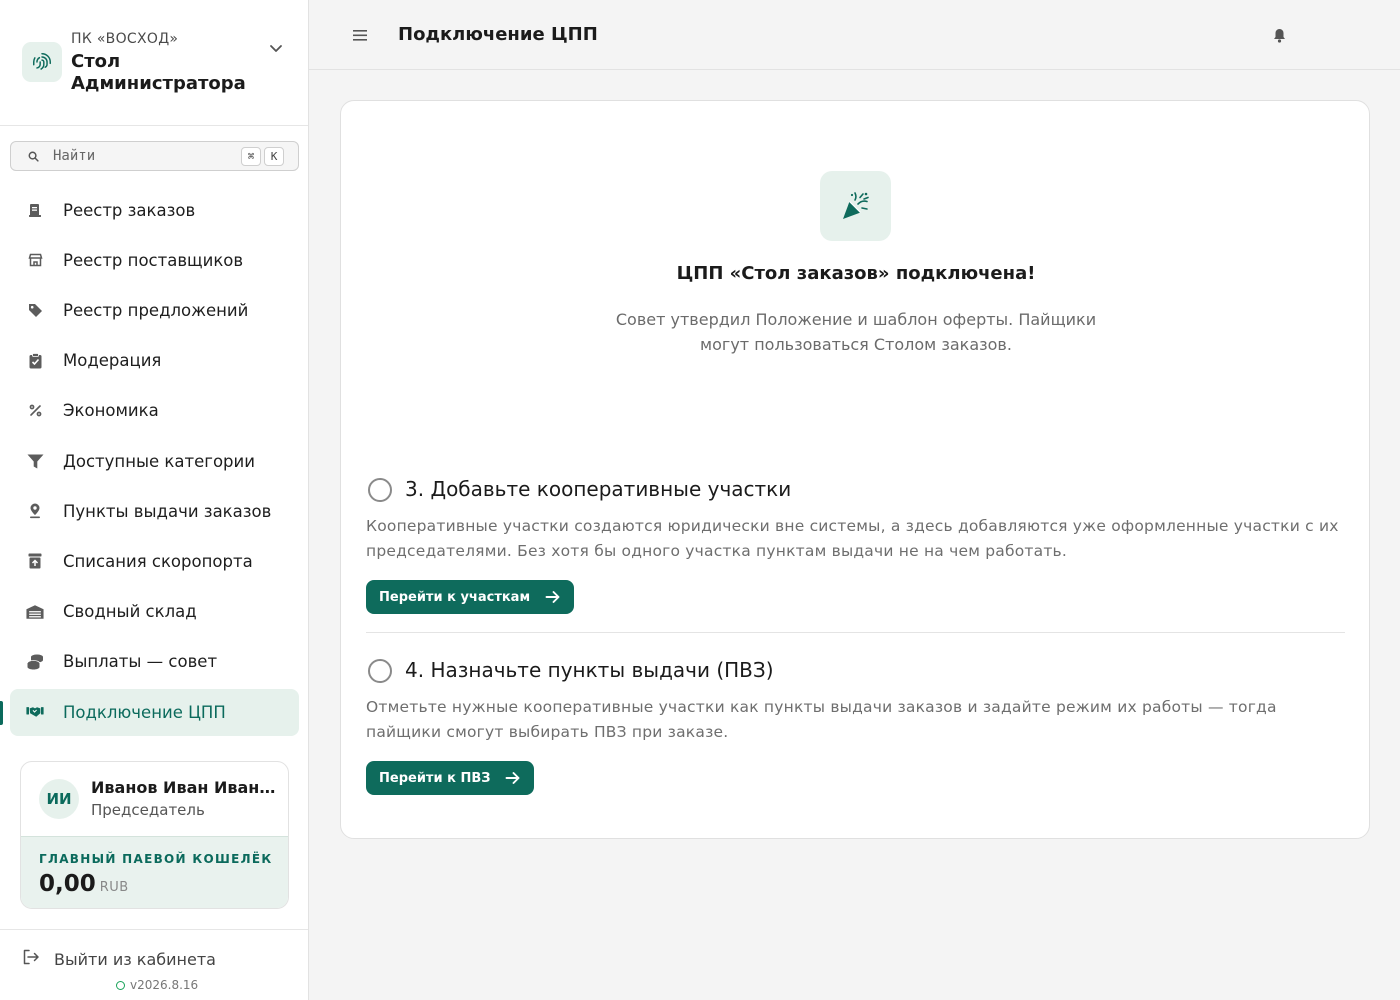 The image size is (1400, 1000). I want to click on go-to-plots-button: Перейти к участкам, so click(470, 597).